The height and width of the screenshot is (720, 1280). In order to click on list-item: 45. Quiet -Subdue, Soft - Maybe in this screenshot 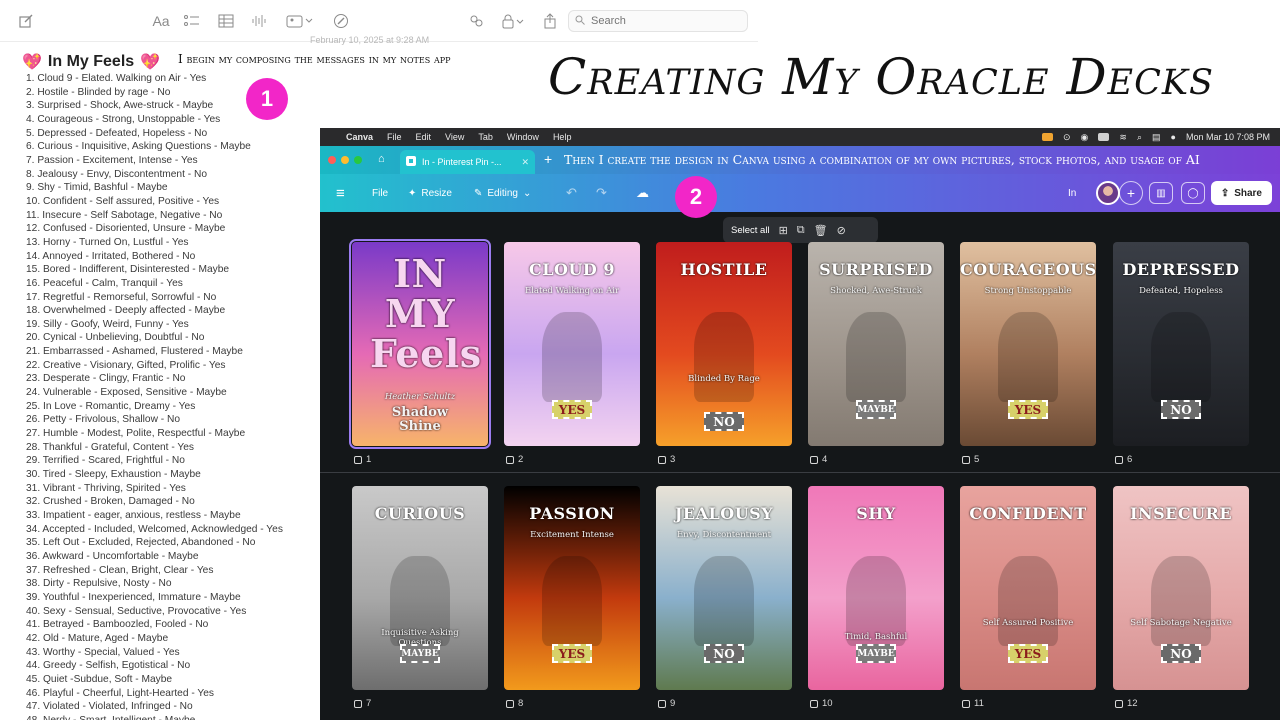, I will do `click(99, 679)`.